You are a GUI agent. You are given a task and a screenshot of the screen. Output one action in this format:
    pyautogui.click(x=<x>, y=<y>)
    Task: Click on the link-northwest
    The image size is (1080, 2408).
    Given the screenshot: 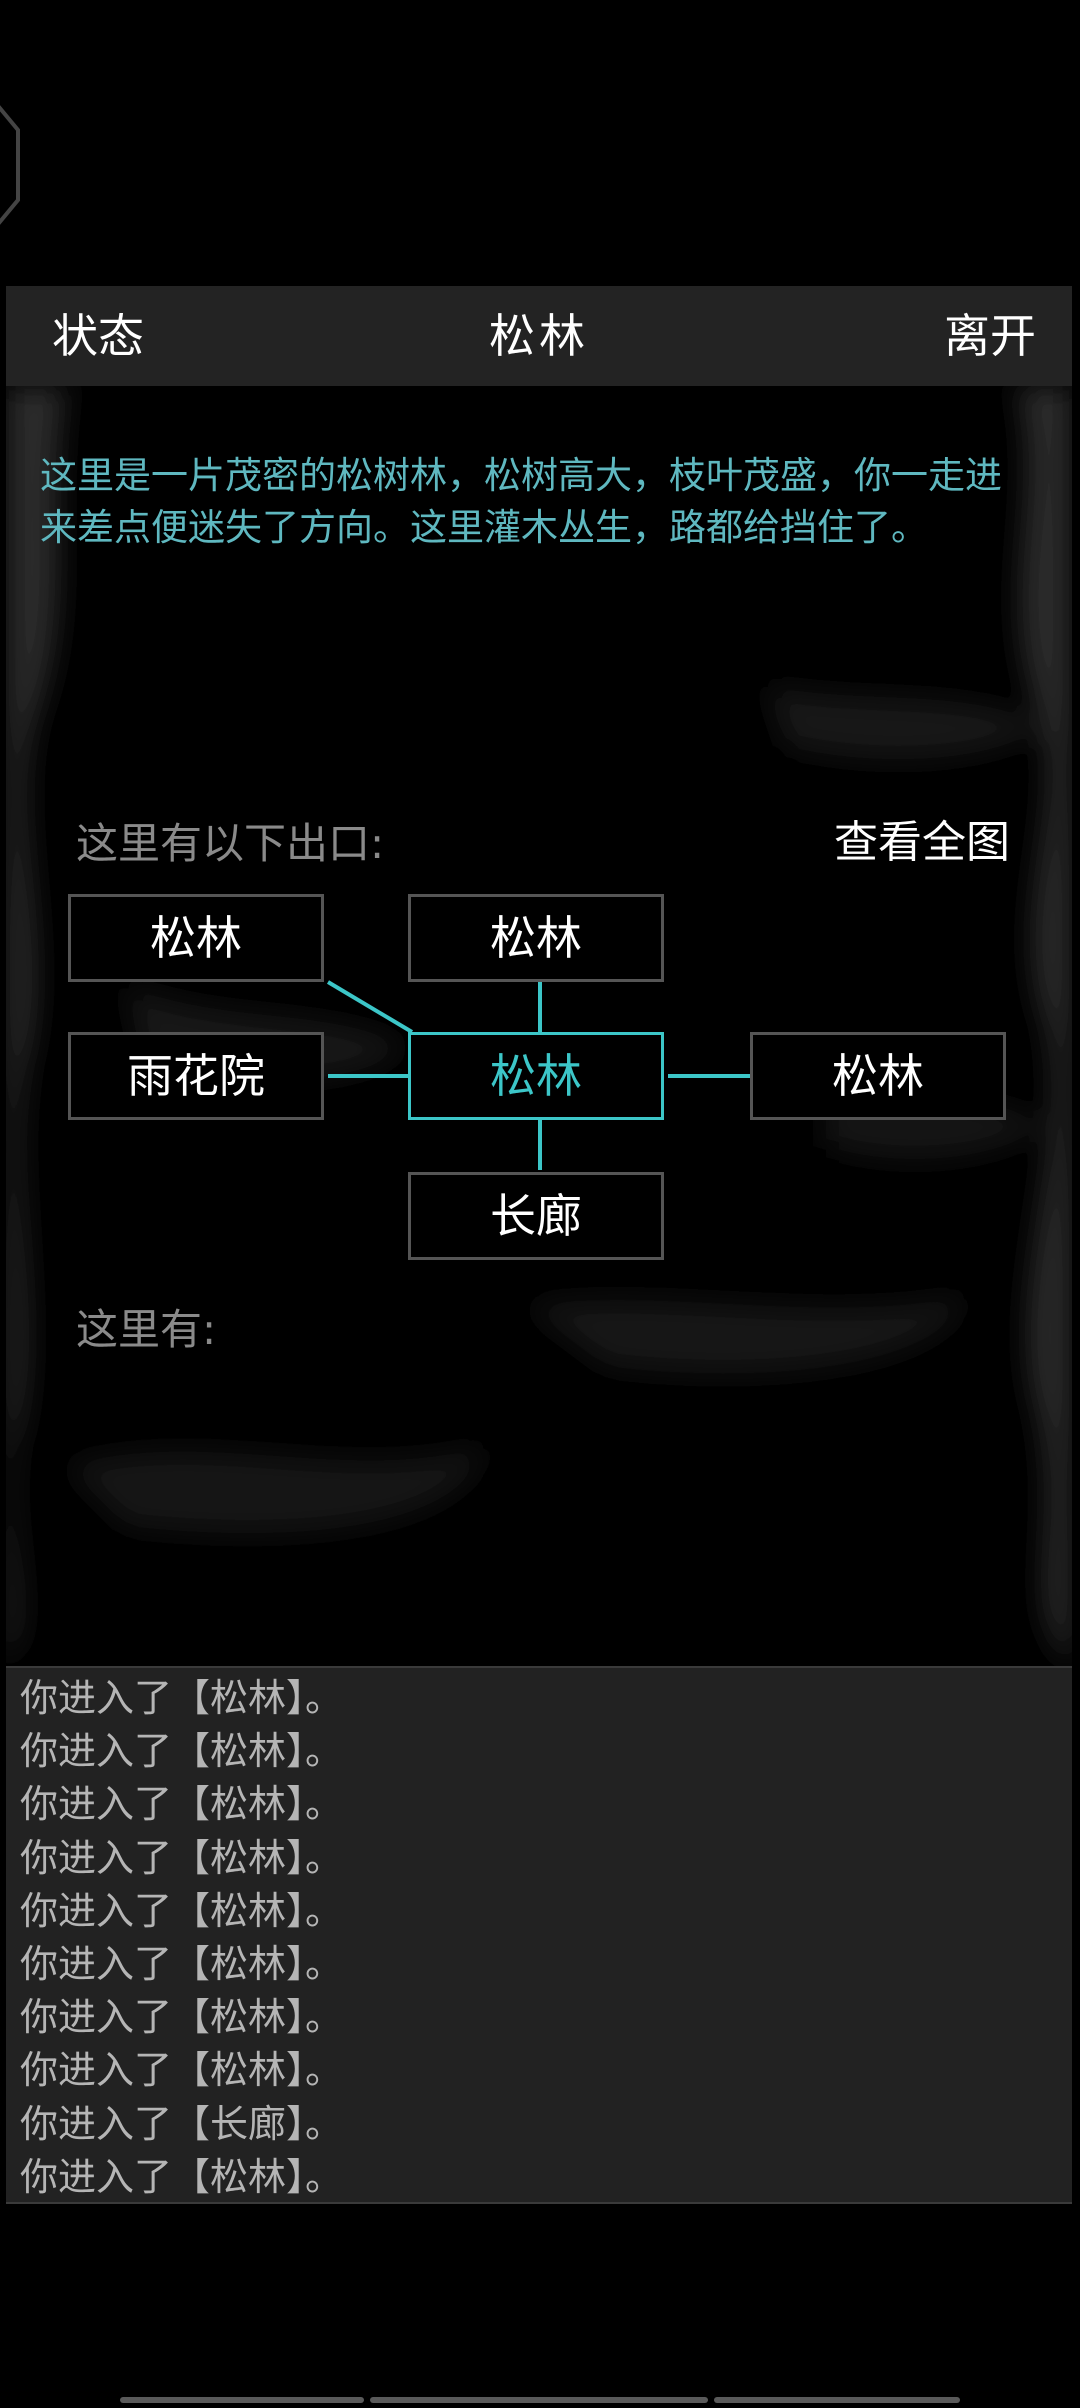 What is the action you would take?
    pyautogui.click(x=370, y=1007)
    